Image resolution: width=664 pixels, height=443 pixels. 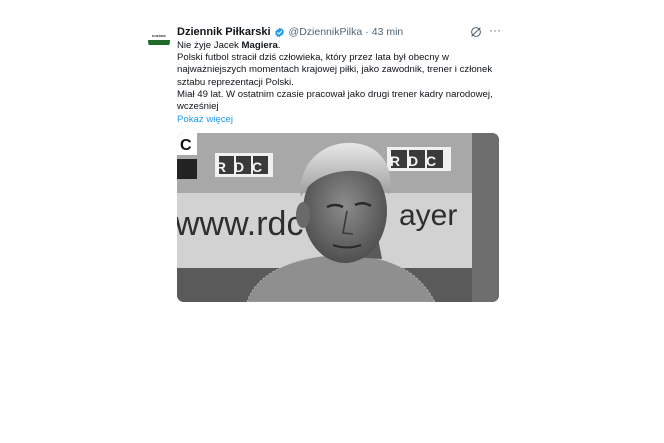 I want to click on avatar-logo-bar, so click(x=159, y=42).